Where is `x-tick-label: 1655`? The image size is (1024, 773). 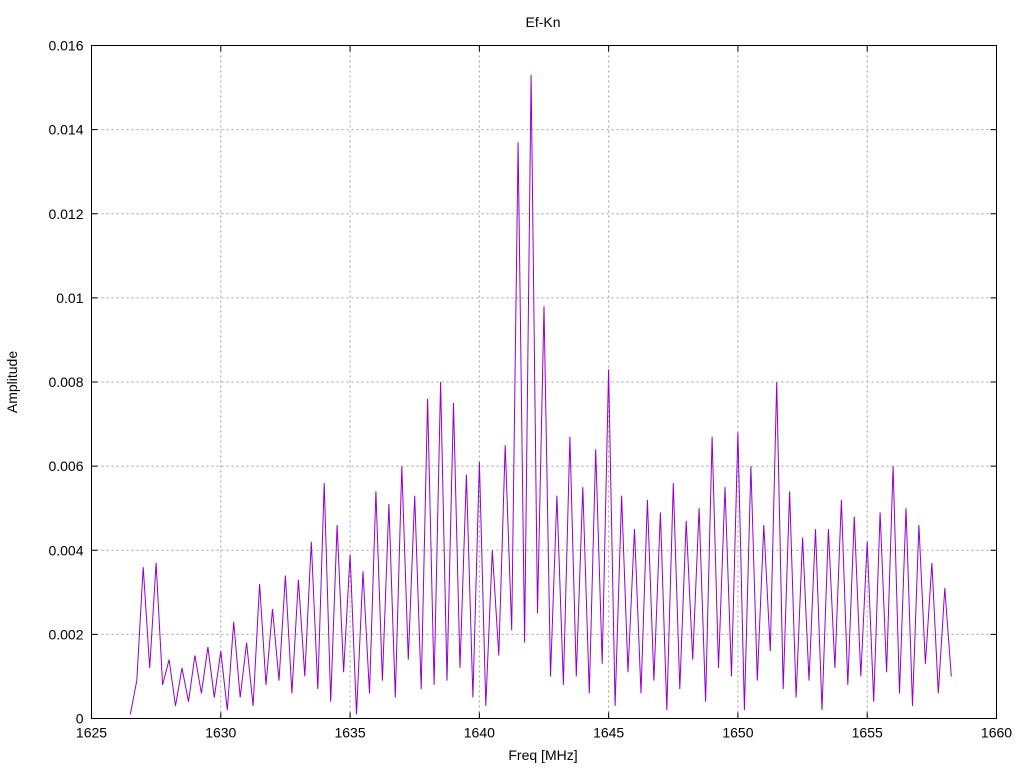
x-tick-label: 1655 is located at coordinates (867, 733).